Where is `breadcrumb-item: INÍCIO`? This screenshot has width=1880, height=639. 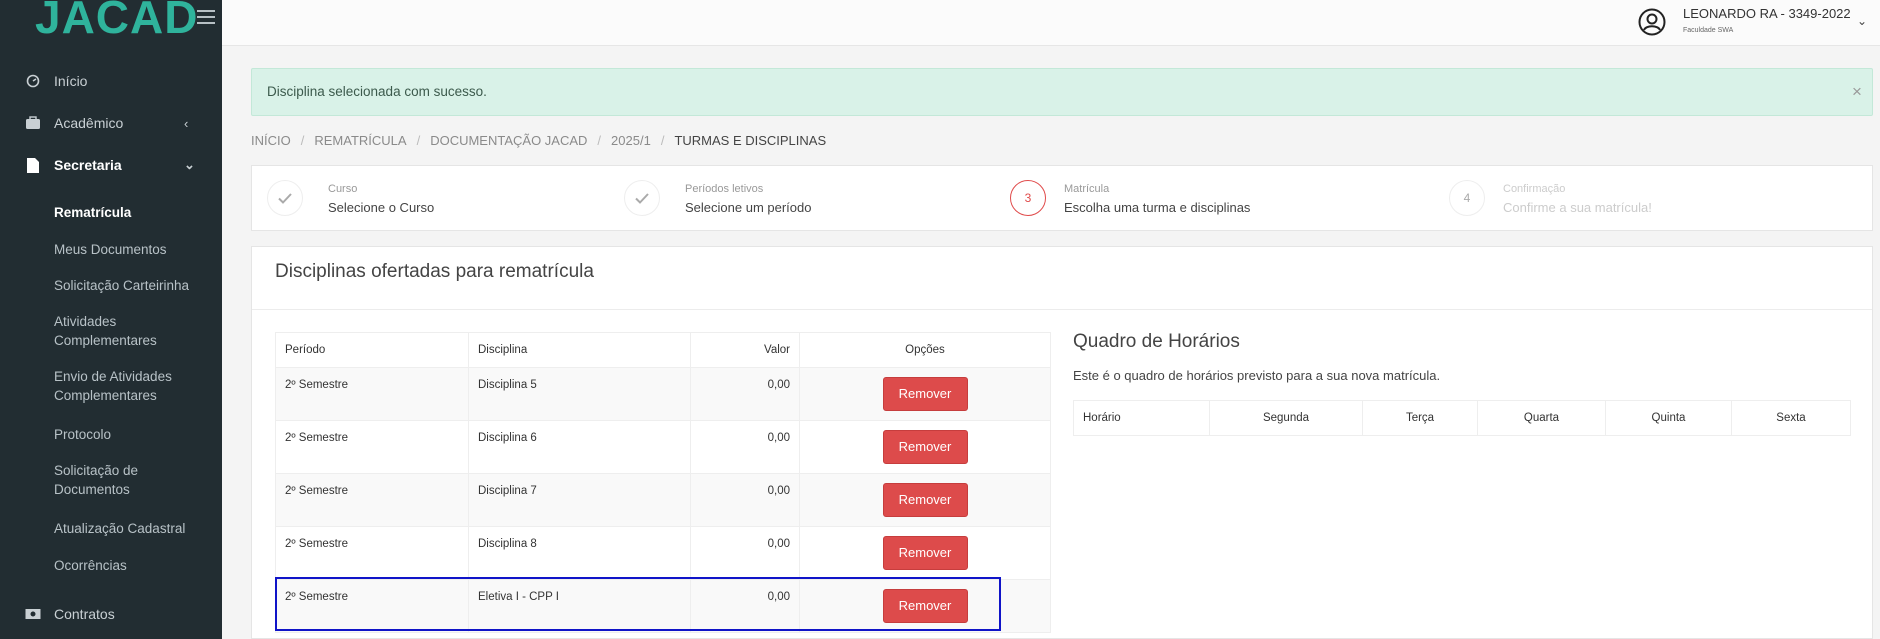 breadcrumb-item: INÍCIO is located at coordinates (271, 140).